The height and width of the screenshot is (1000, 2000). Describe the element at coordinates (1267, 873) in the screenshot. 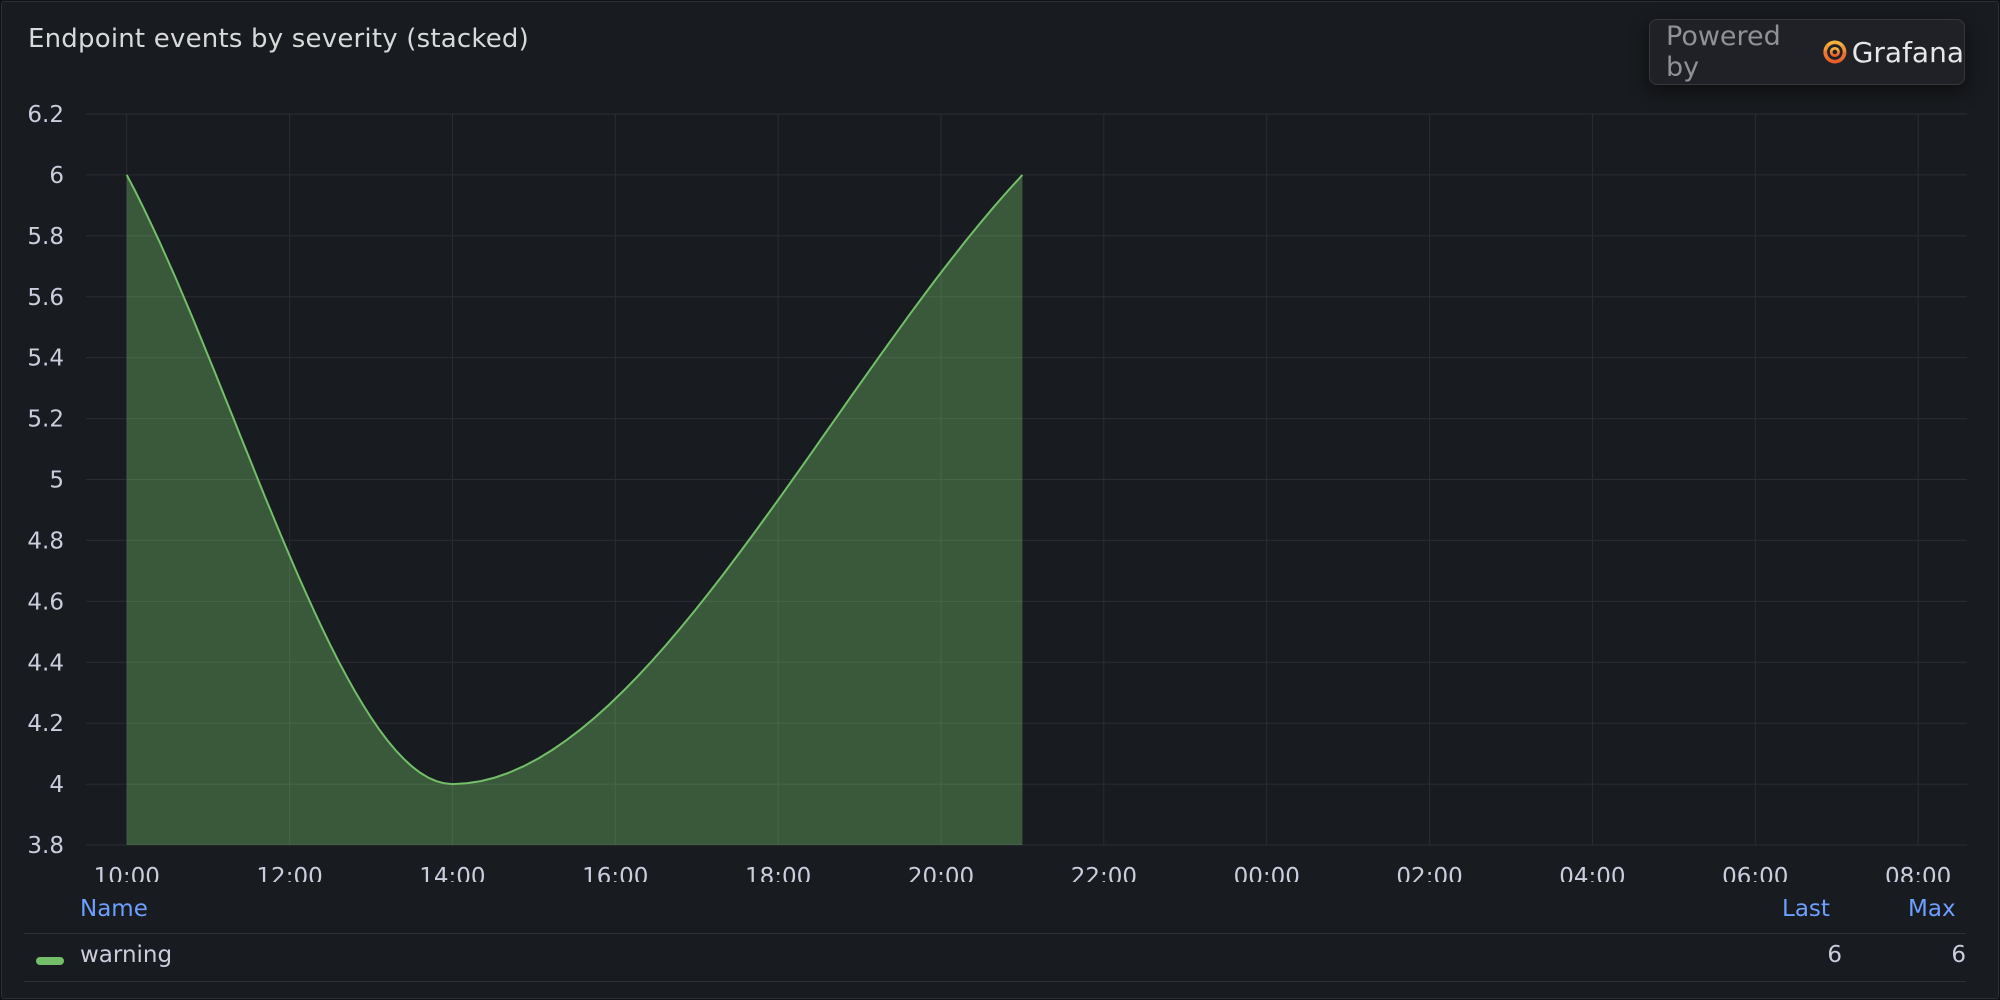

I see `x-tick-label: 00:00` at that location.